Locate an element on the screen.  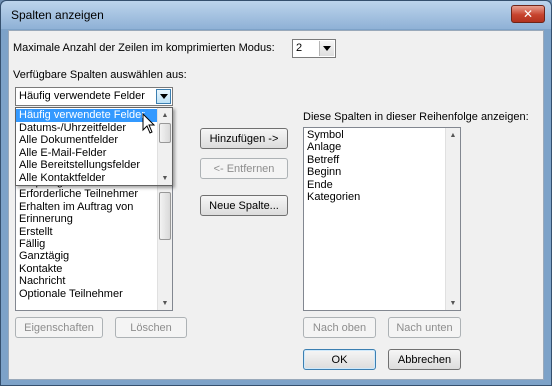
cancel-button: Abbrechen is located at coordinates (424, 359).